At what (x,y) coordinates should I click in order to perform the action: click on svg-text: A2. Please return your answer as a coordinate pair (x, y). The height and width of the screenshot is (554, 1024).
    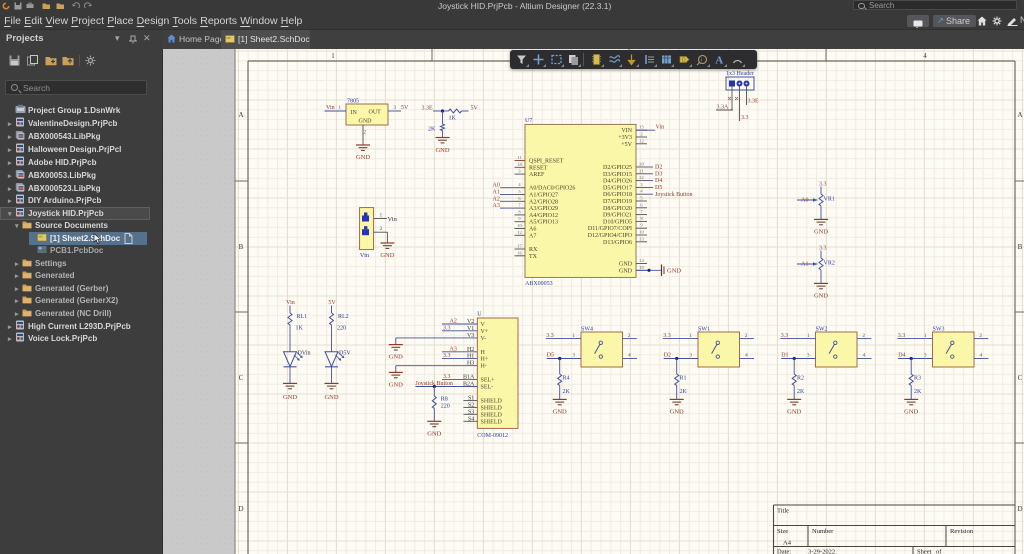
    Looking at the image, I should click on (496, 199).